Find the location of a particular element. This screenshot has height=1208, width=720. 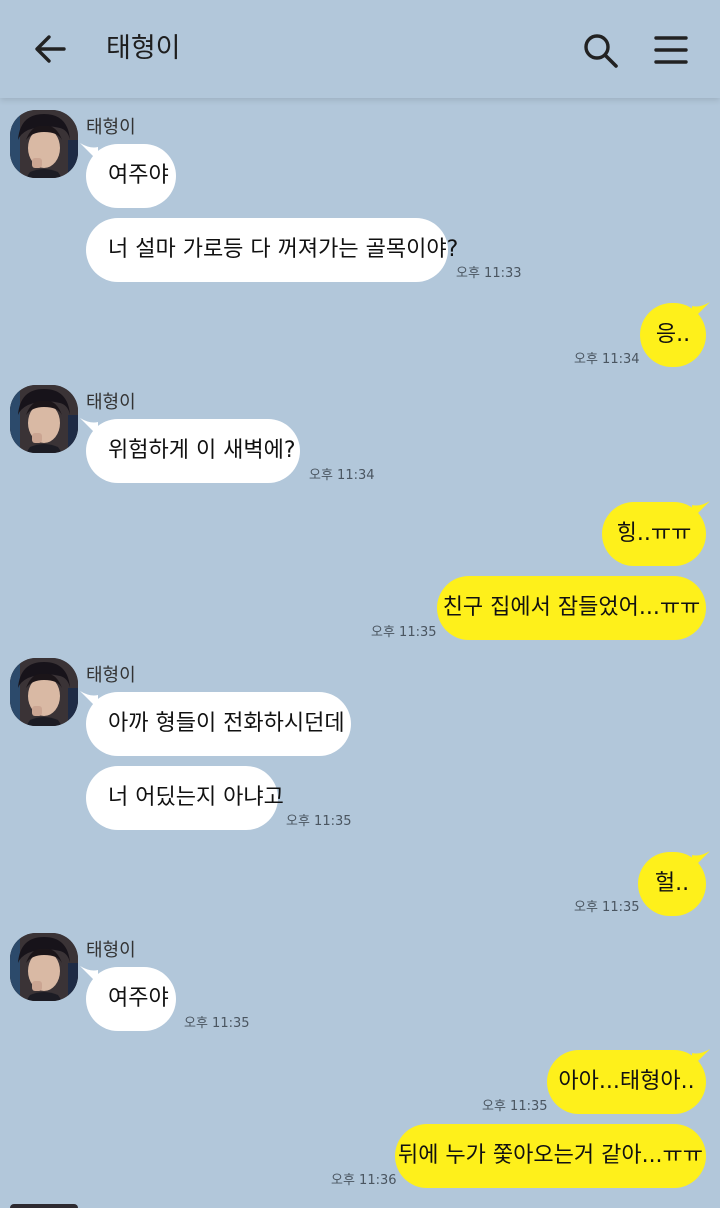

chat-header: 태형이 is located at coordinates (360, 49).